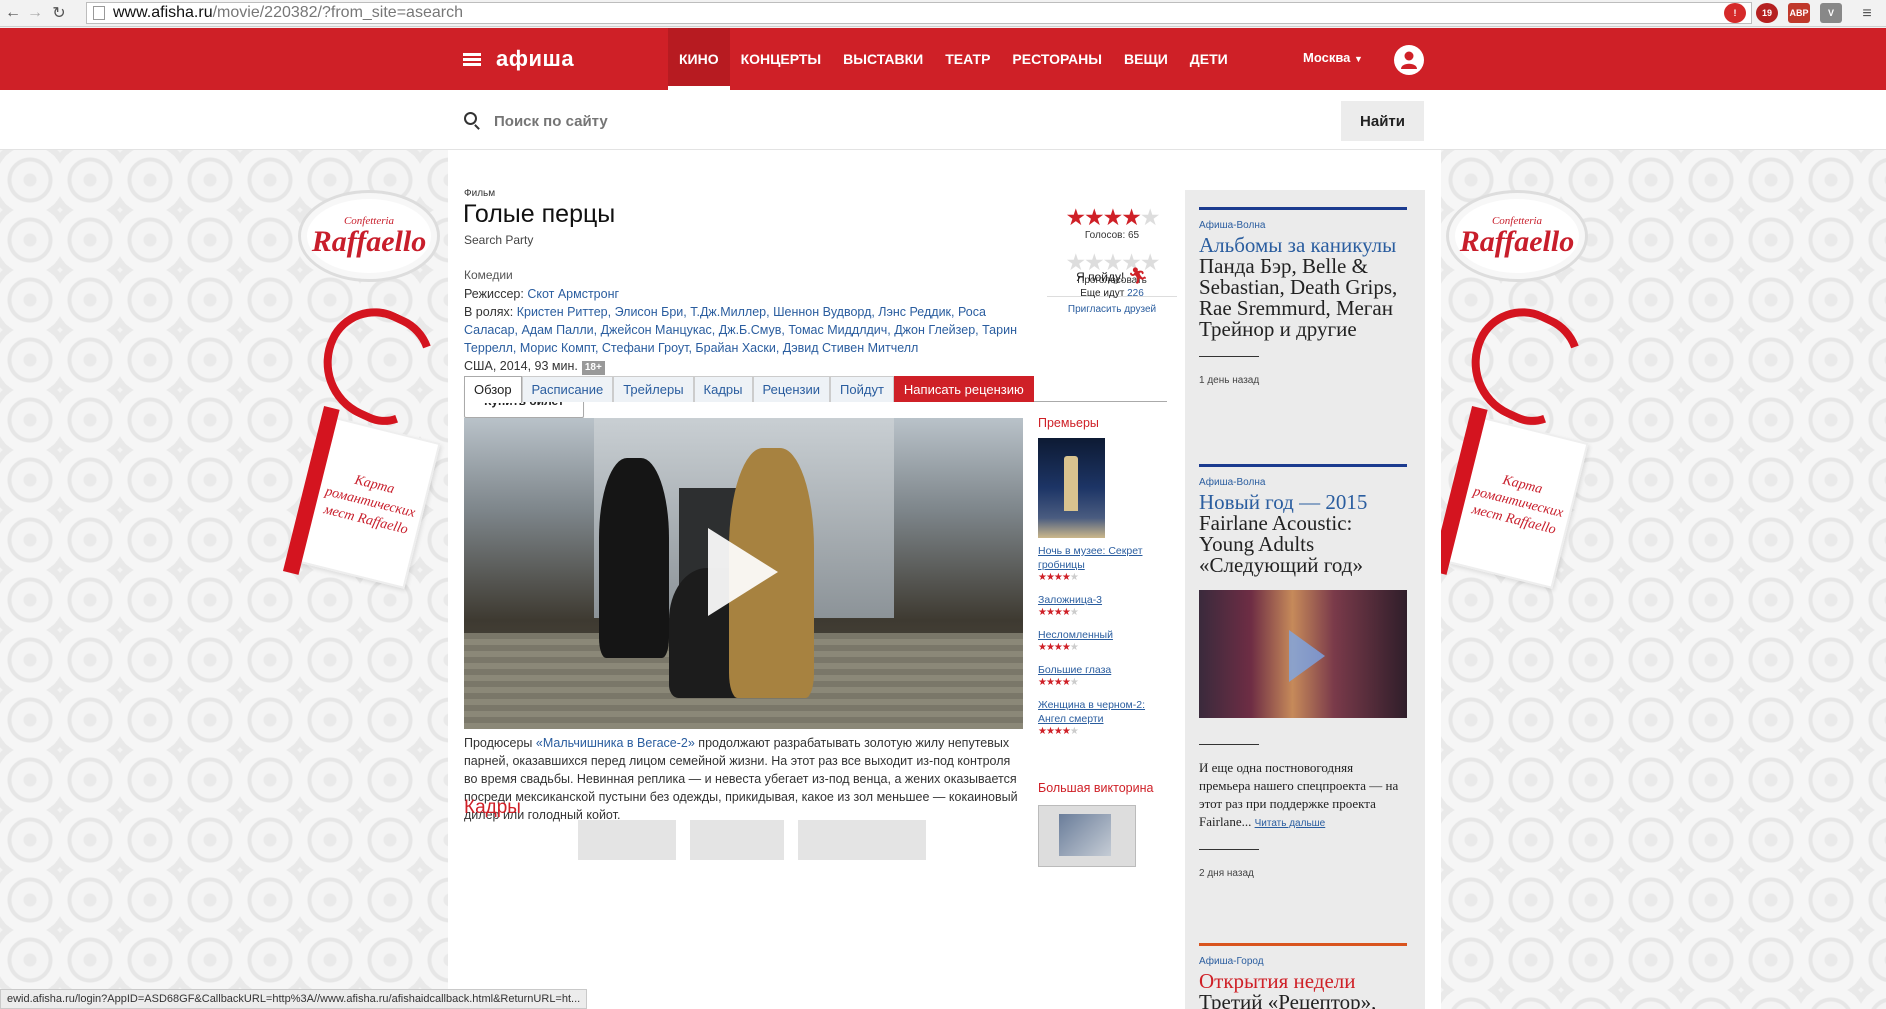  I want to click on nav-item-concerts: КОНЦЕРТЫ, so click(781, 59).